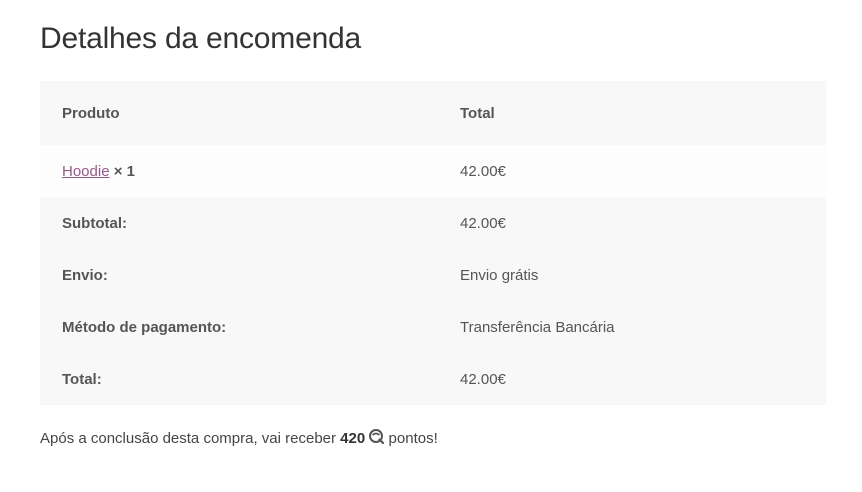 Image resolution: width=862 pixels, height=492 pixels. What do you see at coordinates (433, 379) in the screenshot?
I see `total-row: Total: 42.00€` at bounding box center [433, 379].